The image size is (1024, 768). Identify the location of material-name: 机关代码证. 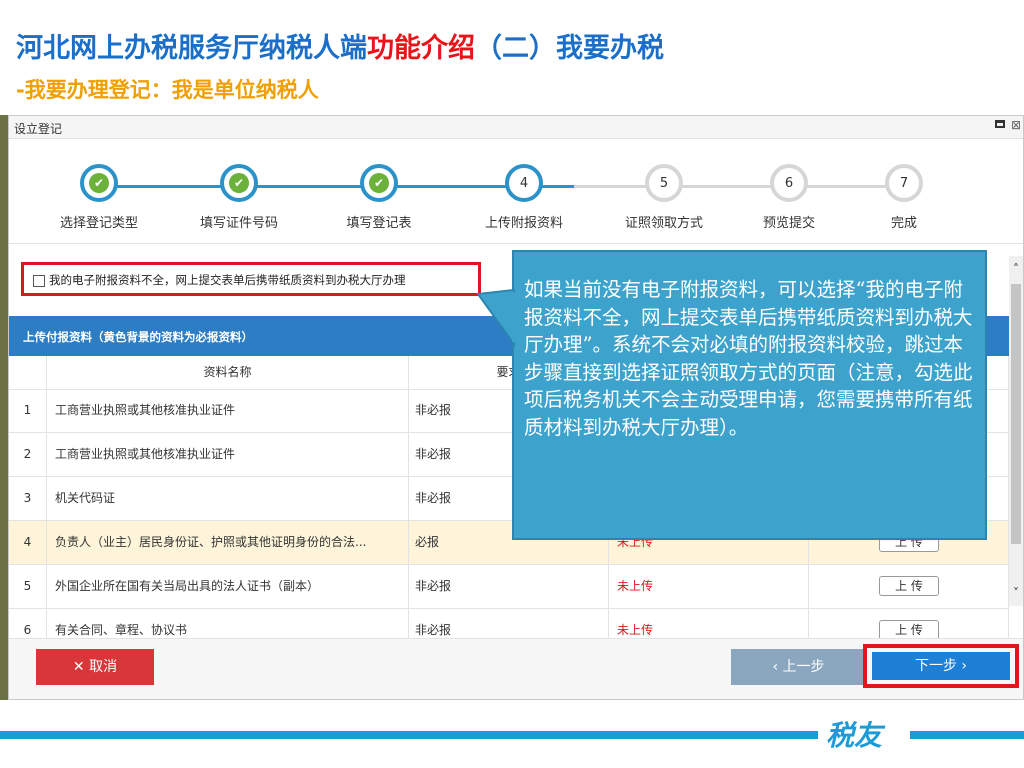
(228, 498).